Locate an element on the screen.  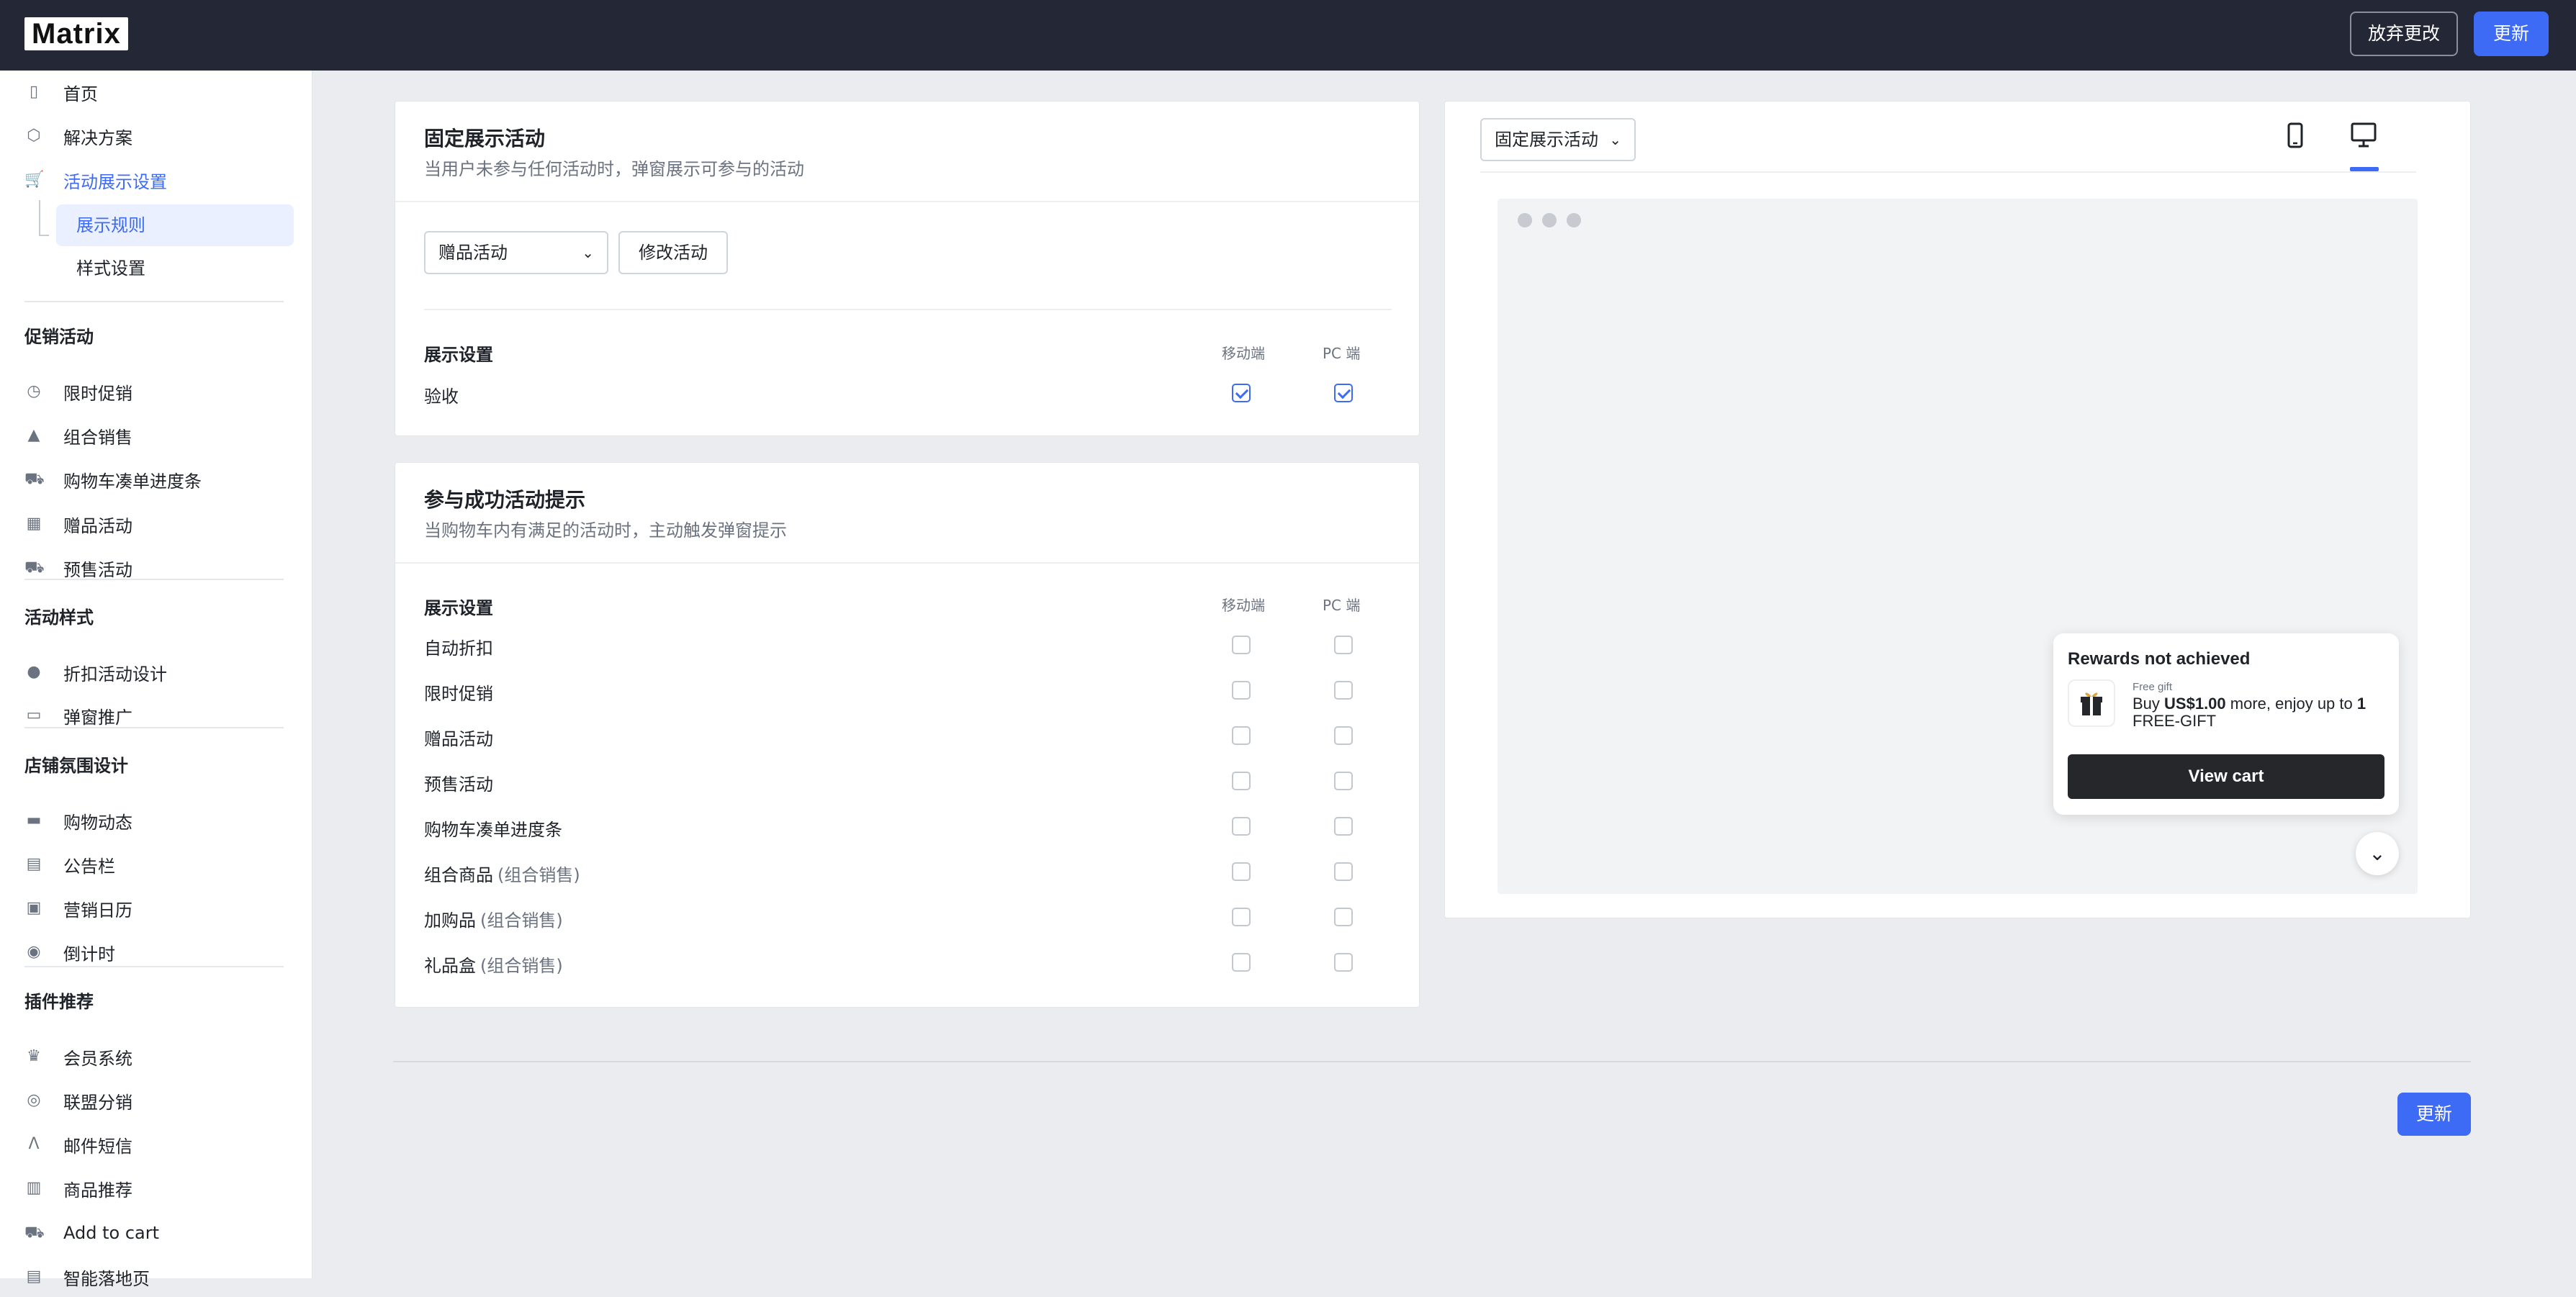
sidebar-item: ⬡ 解决方案 is located at coordinates (156, 136).